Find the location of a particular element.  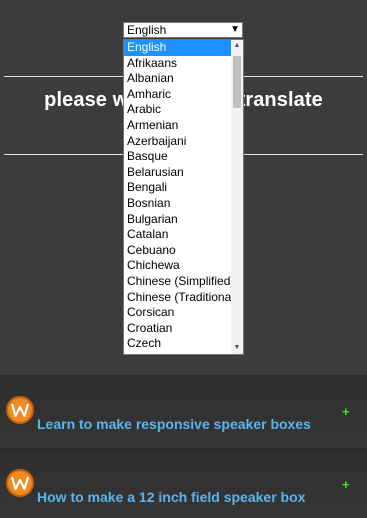

article-card: Learn to make responsive speaker boxes + is located at coordinates (183, 411).